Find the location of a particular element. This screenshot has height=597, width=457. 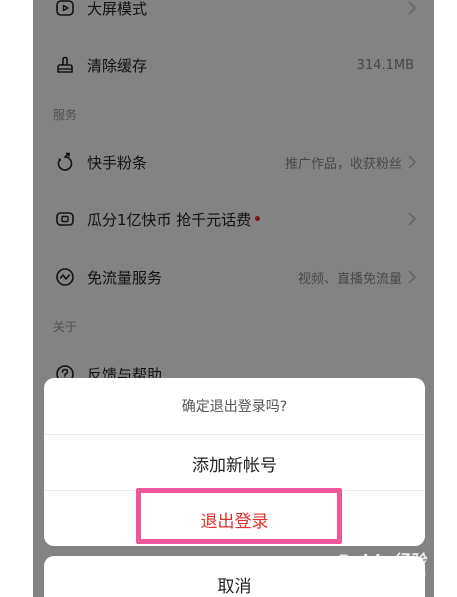

add-account-button: 添加新帐号 is located at coordinates (234, 463).